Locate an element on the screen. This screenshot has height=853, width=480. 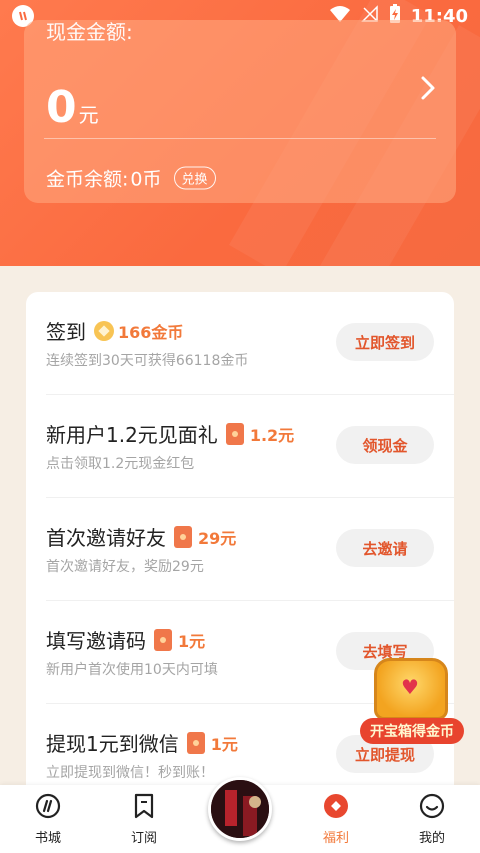
tab-subscribe: 订阅 is located at coordinates (144, 820).